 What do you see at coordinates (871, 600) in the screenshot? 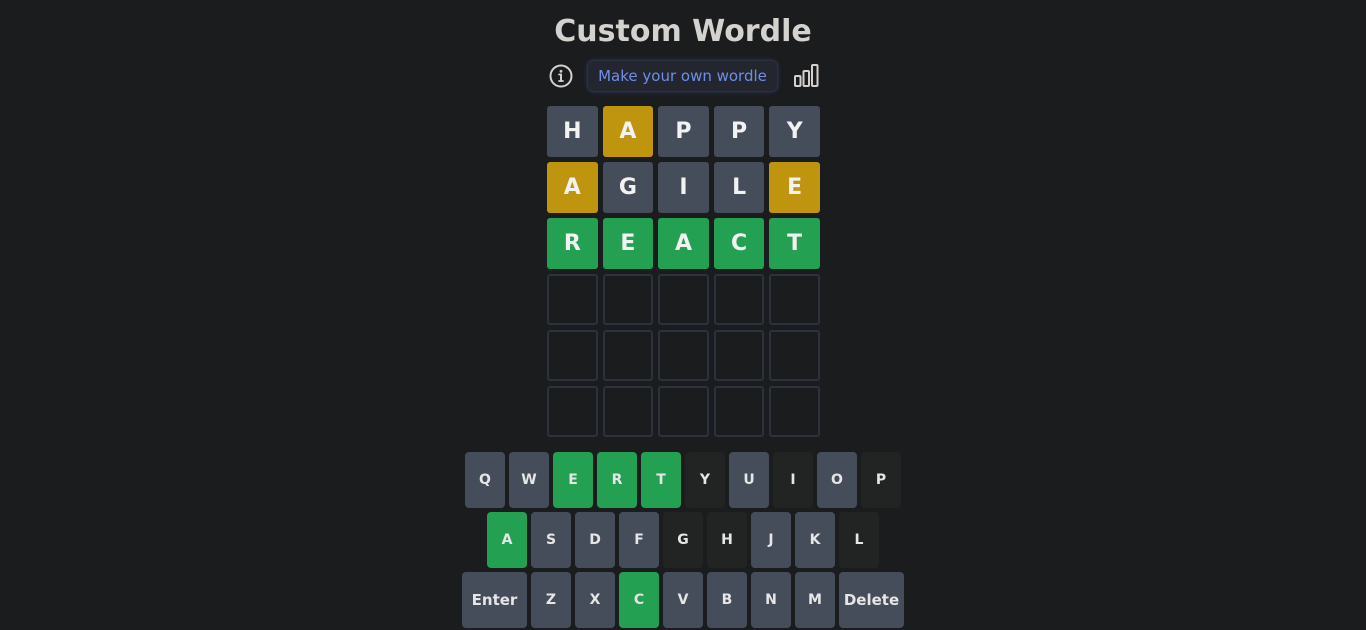
I see `key-delete: Delete` at bounding box center [871, 600].